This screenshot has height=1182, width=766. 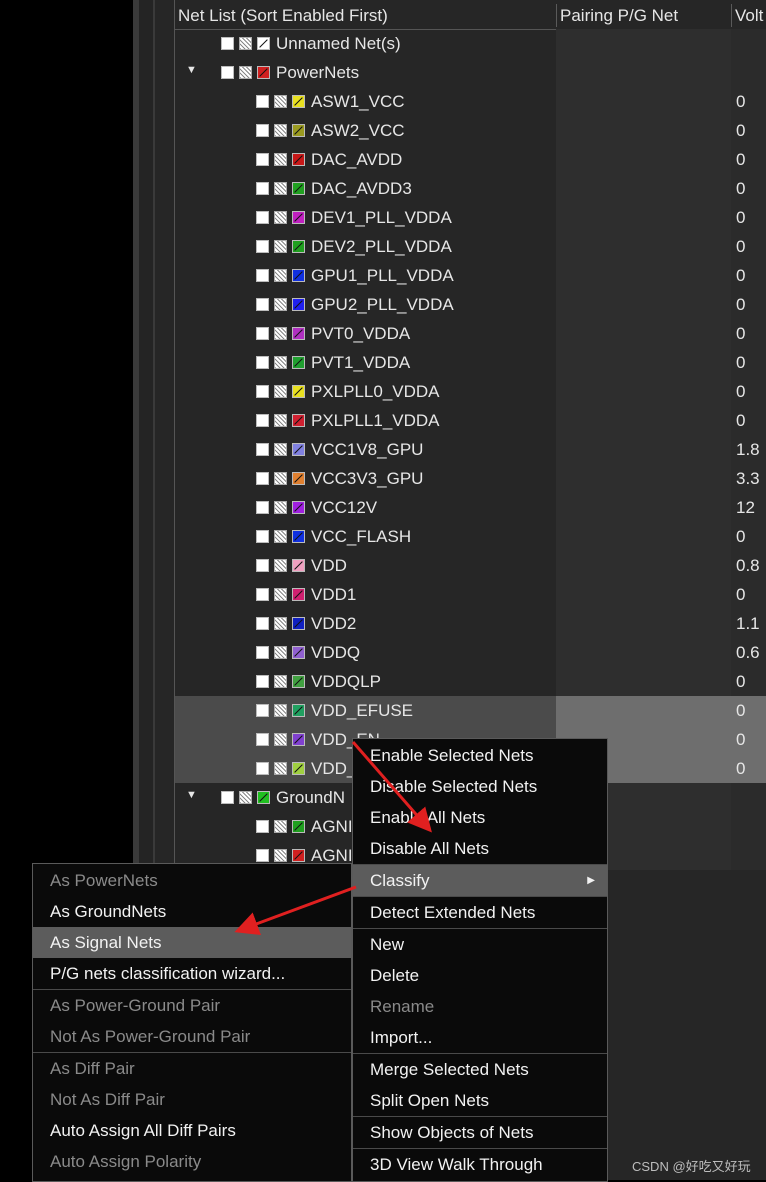 I want to click on tree-row-net: ASW1_VCC 0, so click(x=470, y=101).